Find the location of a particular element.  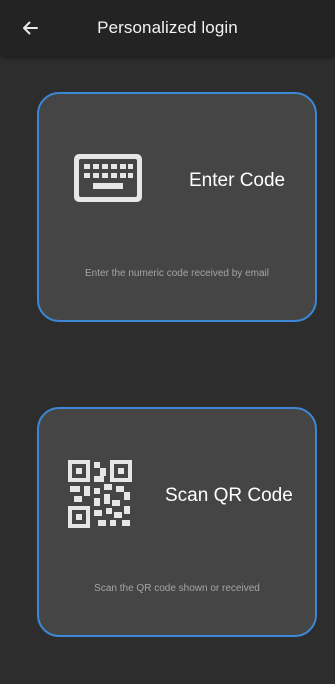

scan-qr-description: Scan the QR code shown or received is located at coordinates (177, 588).